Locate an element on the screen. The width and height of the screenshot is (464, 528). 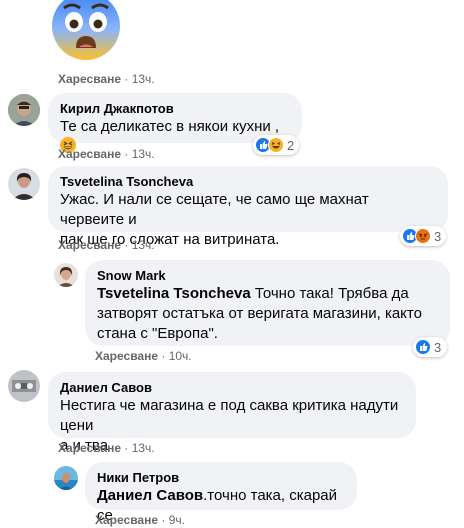
like-reaction-icon is located at coordinates (423, 347).